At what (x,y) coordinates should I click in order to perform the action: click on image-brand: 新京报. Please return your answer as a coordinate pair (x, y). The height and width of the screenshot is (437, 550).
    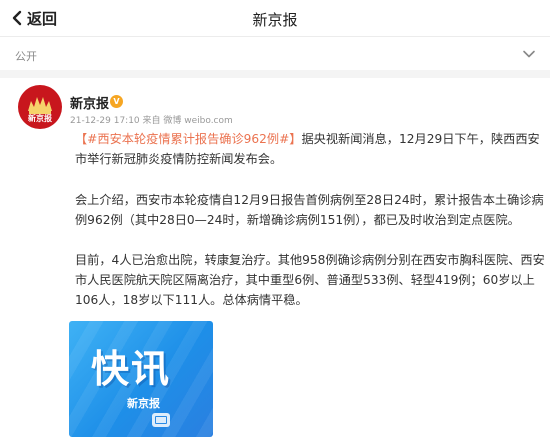
    Looking at the image, I should click on (143, 403).